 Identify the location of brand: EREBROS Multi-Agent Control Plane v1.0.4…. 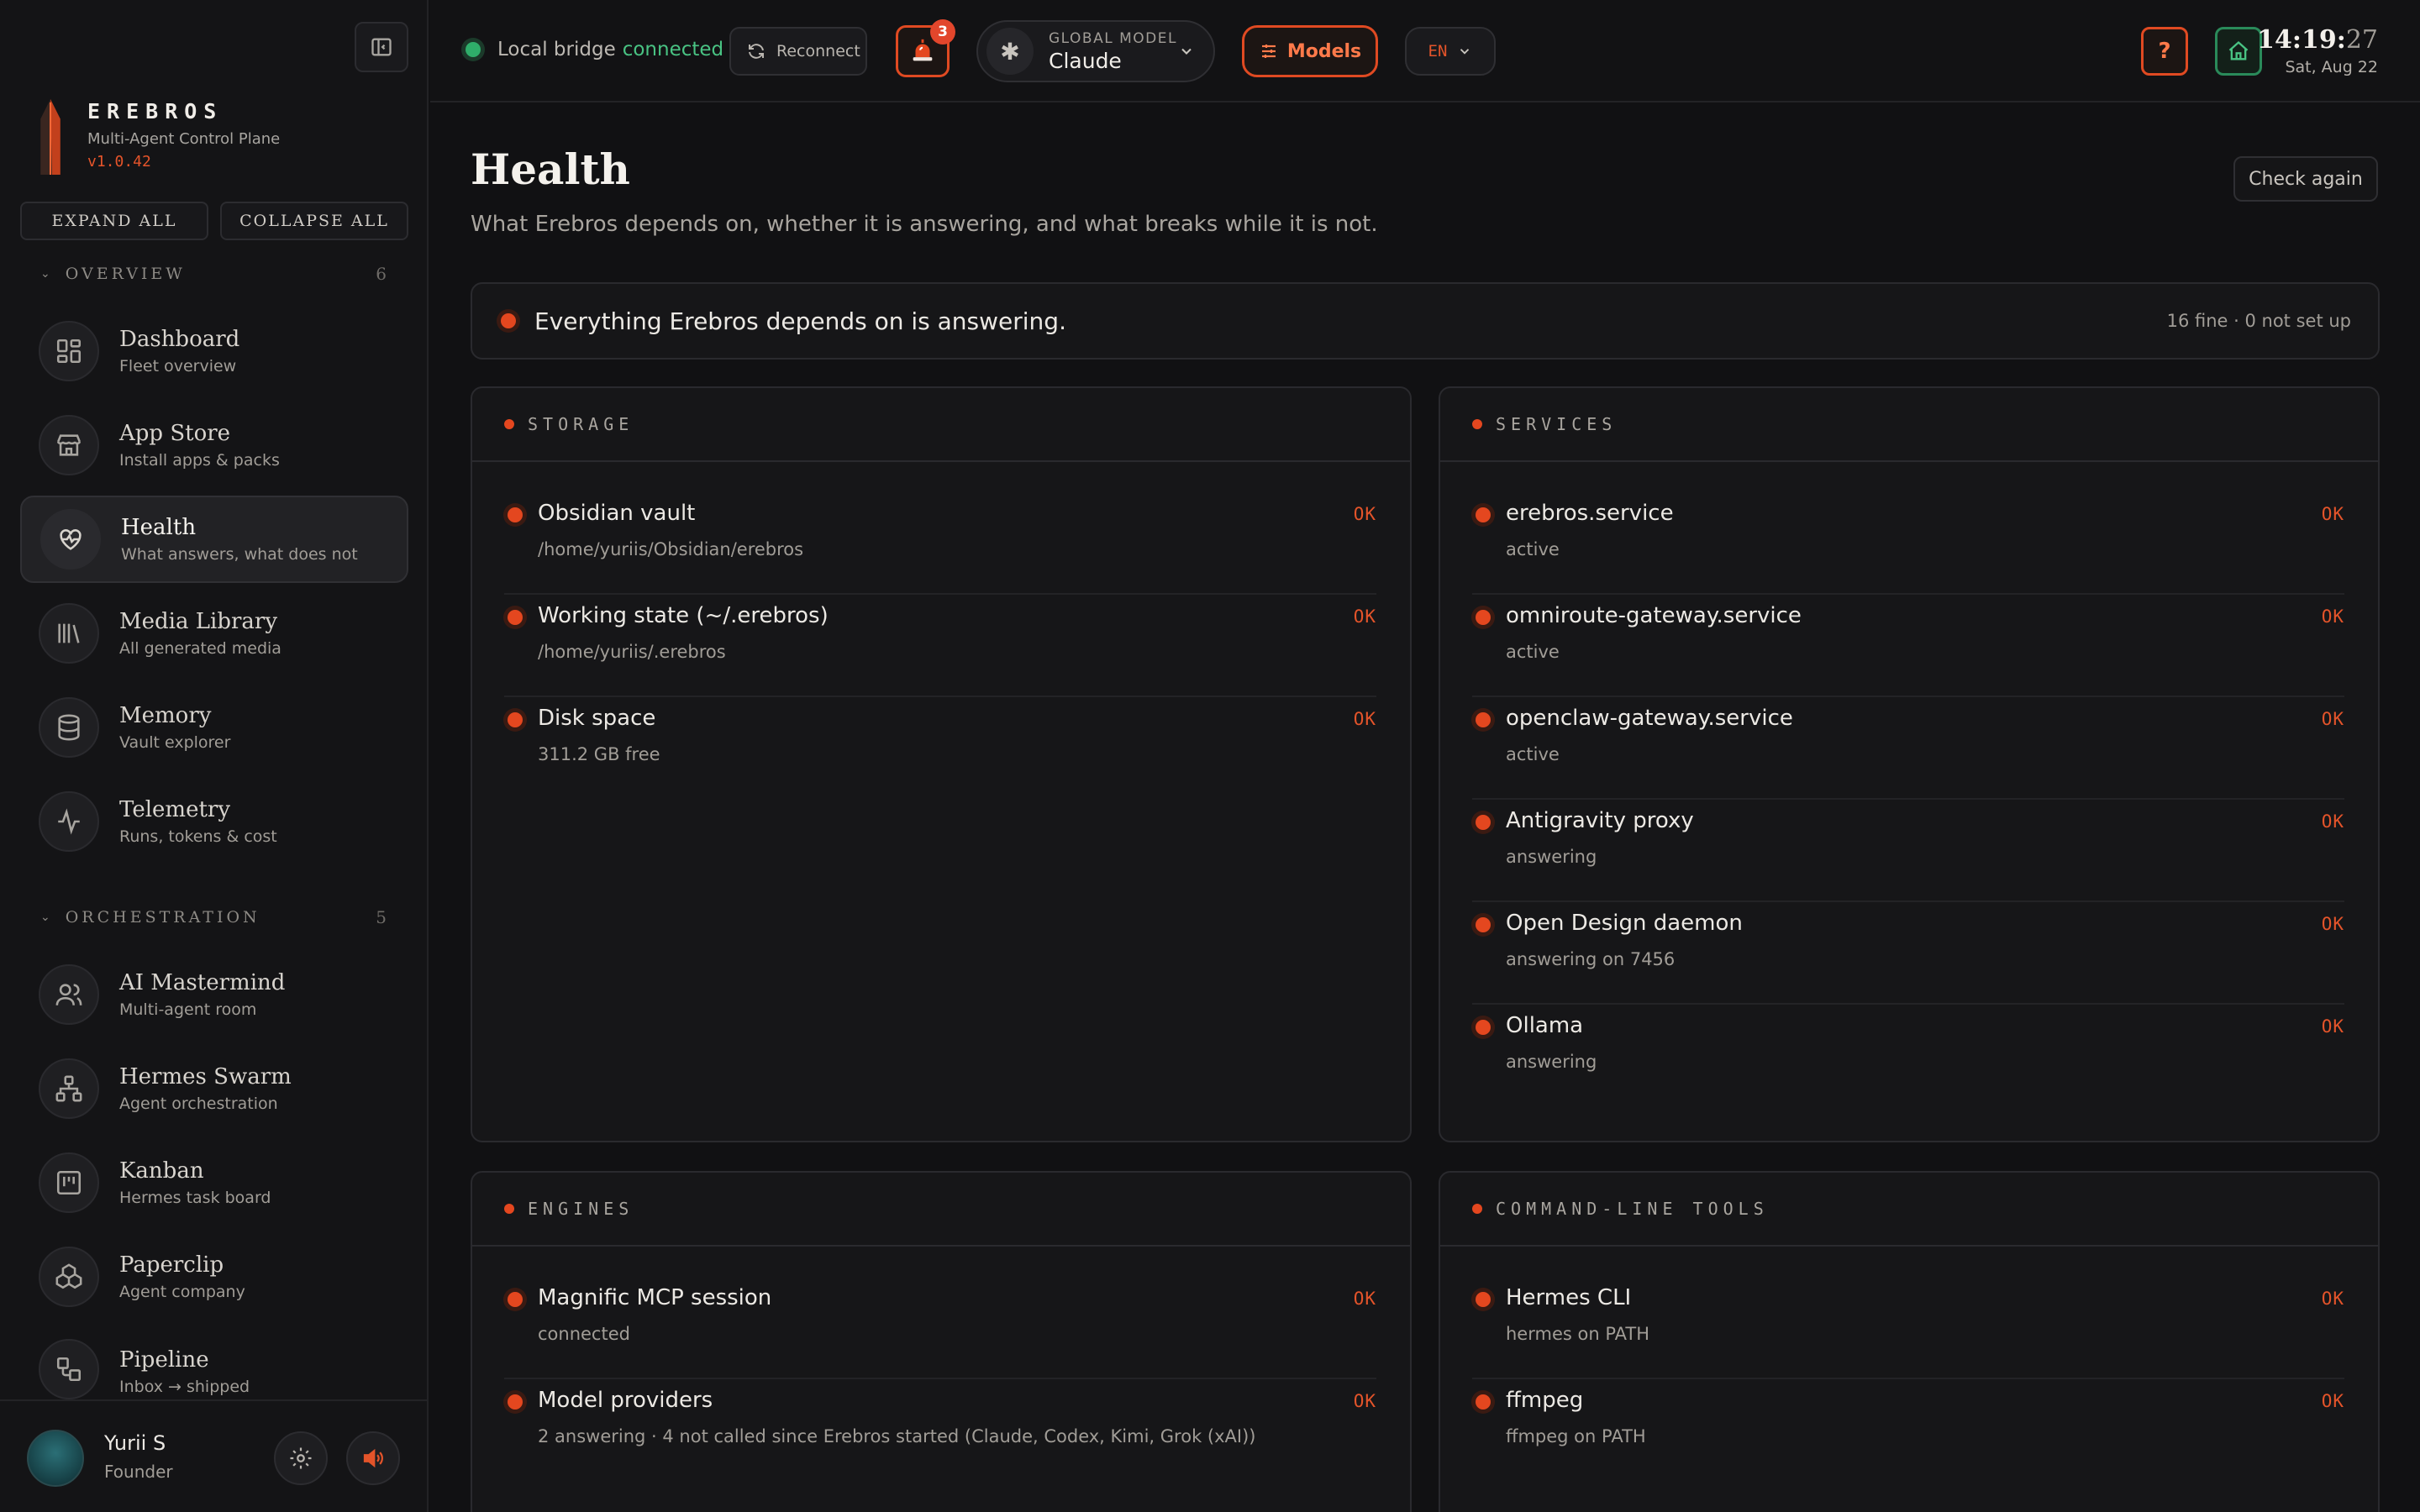
(157, 137).